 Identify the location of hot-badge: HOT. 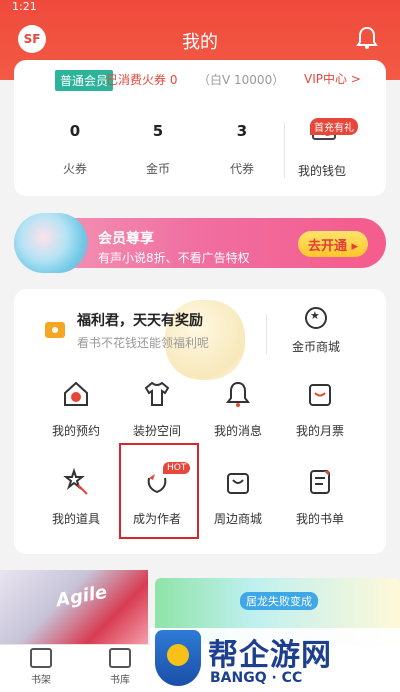
(177, 468).